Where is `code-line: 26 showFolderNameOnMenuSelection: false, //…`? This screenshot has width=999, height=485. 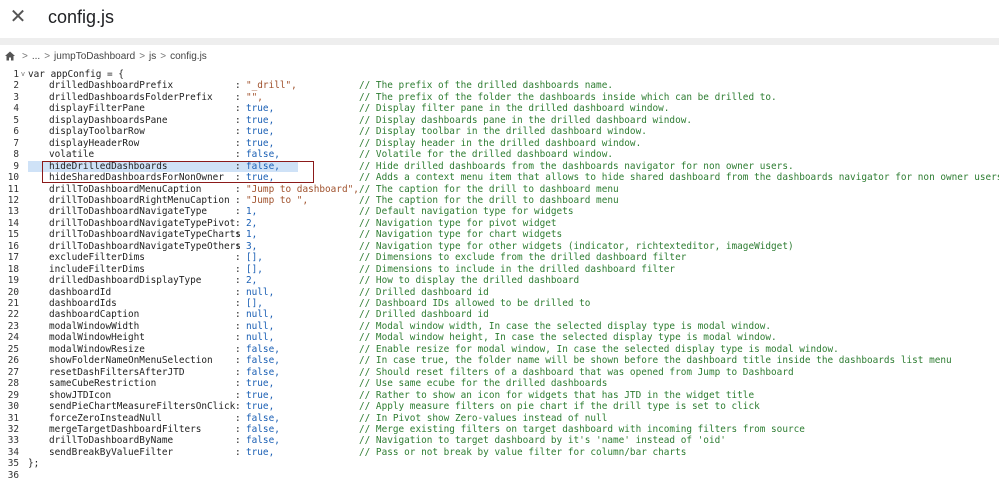 code-line: 26 showFolderNameOnMenuSelection: false, //… is located at coordinates (499, 361).